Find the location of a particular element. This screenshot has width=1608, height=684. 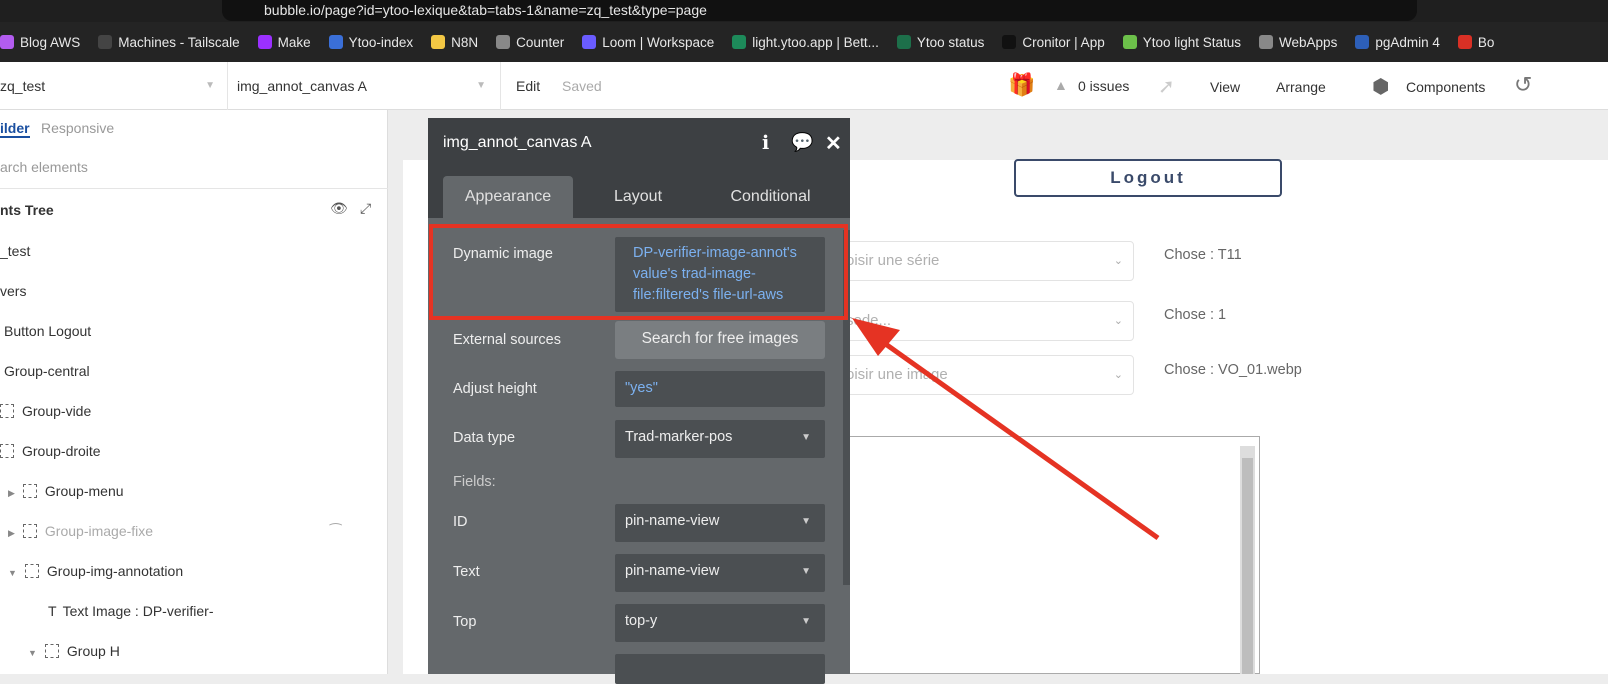

arrow-line is located at coordinates (1019, 439).